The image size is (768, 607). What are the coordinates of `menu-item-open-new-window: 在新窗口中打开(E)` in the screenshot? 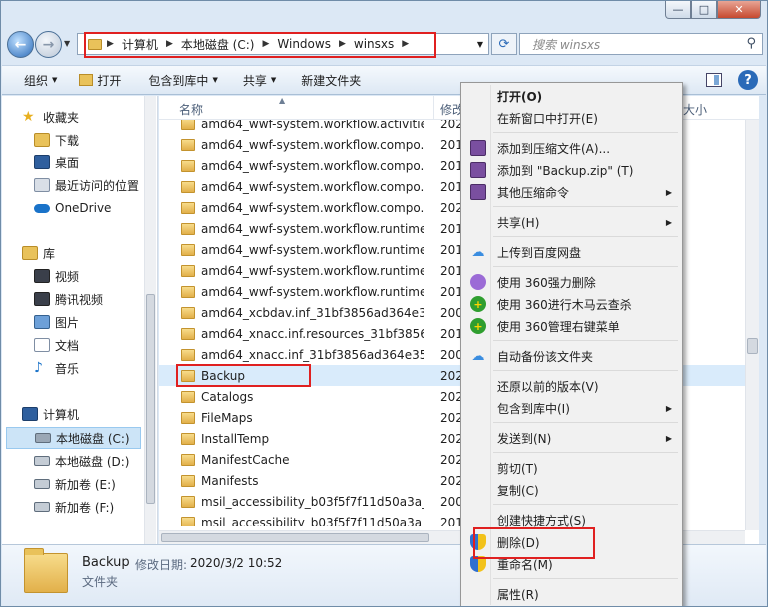 It's located at (571, 118).